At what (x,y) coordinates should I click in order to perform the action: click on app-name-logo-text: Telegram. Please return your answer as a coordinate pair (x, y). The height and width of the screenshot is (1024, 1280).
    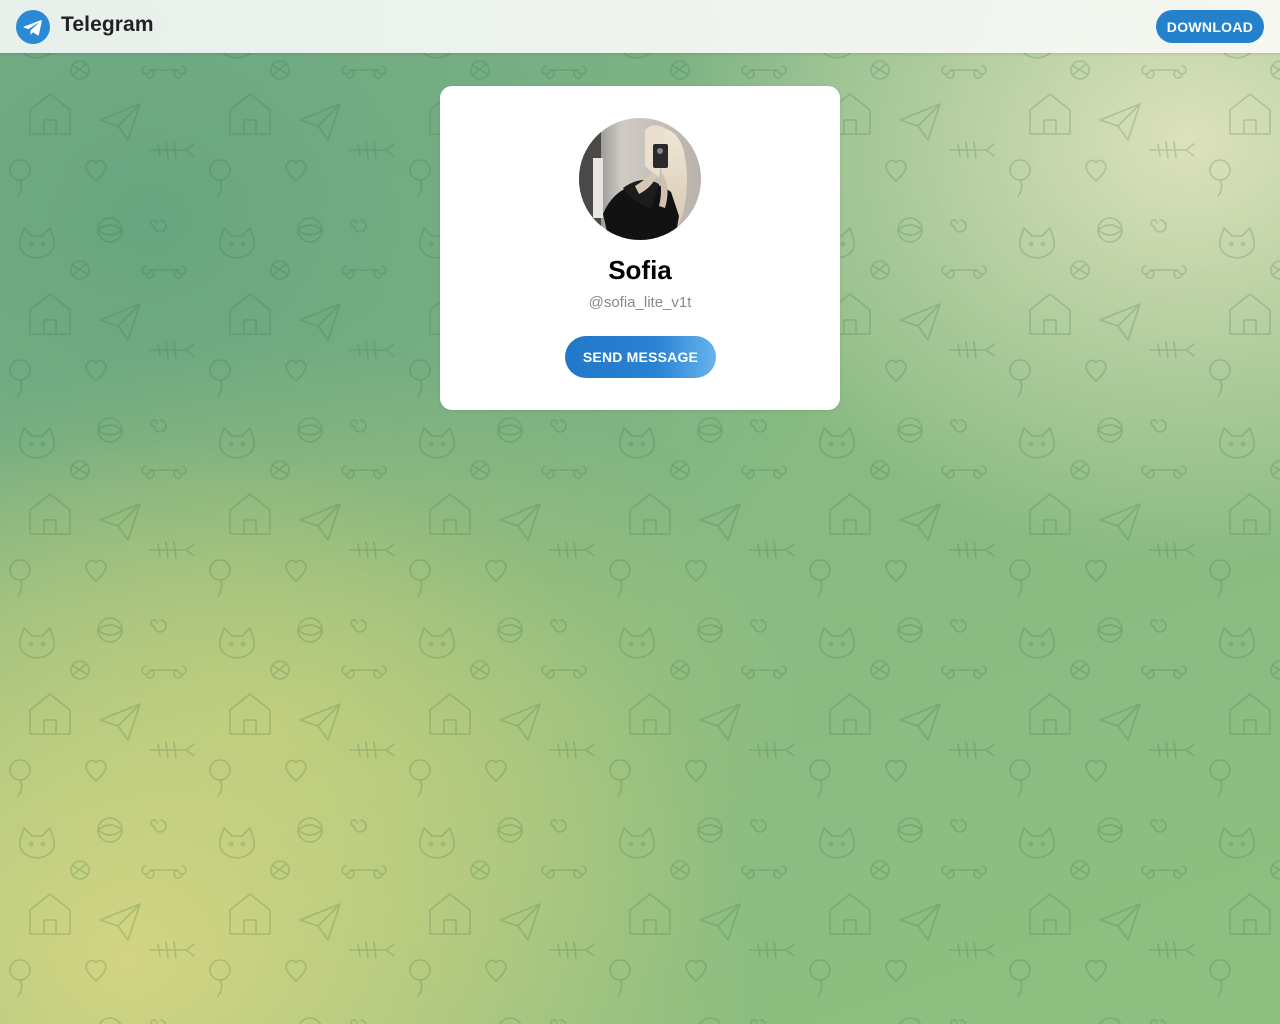
    Looking at the image, I should click on (107, 25).